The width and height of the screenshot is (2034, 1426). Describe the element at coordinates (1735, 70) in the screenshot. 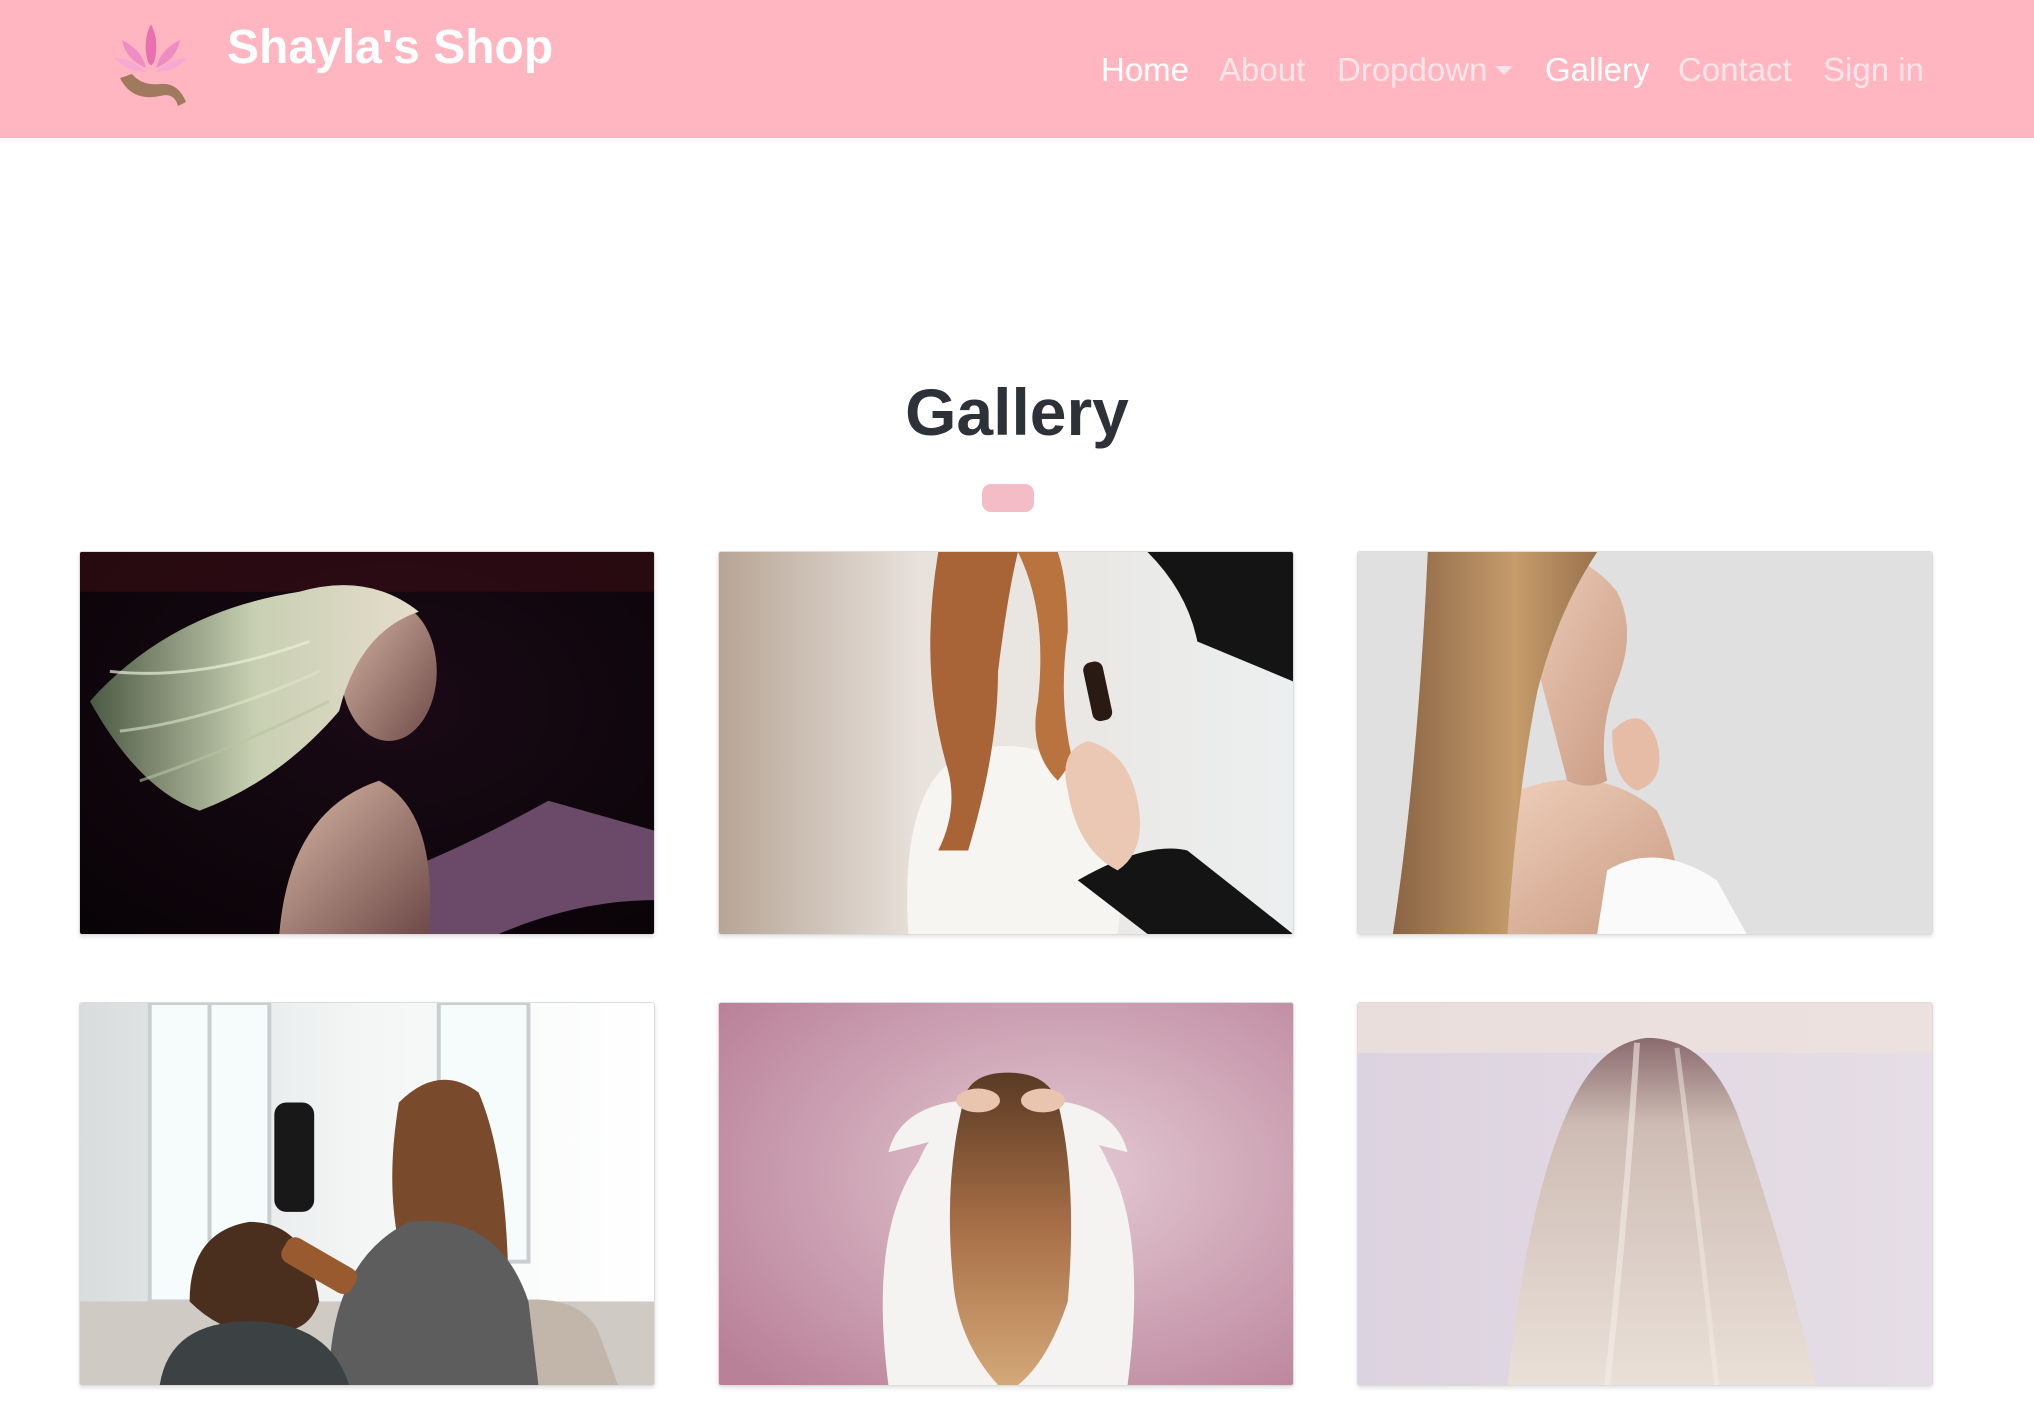

I see `nav-item-contact: Contact` at that location.